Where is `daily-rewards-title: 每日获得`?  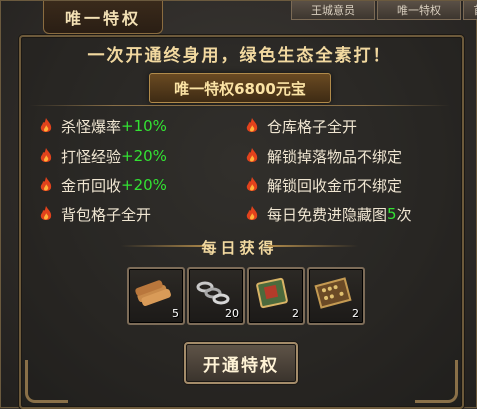 daily-rewards-title: 每日获得 is located at coordinates (239, 248).